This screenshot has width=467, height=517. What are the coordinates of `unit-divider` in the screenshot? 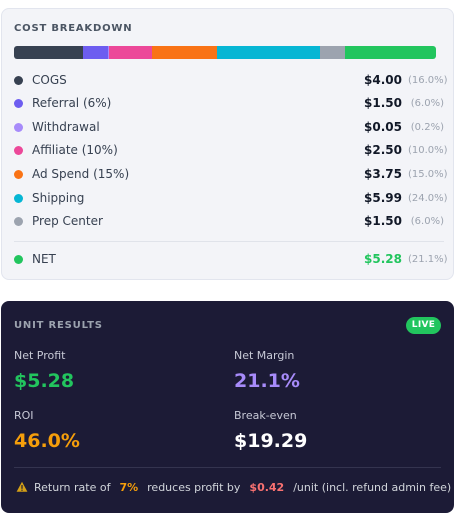 It's located at (227, 467).